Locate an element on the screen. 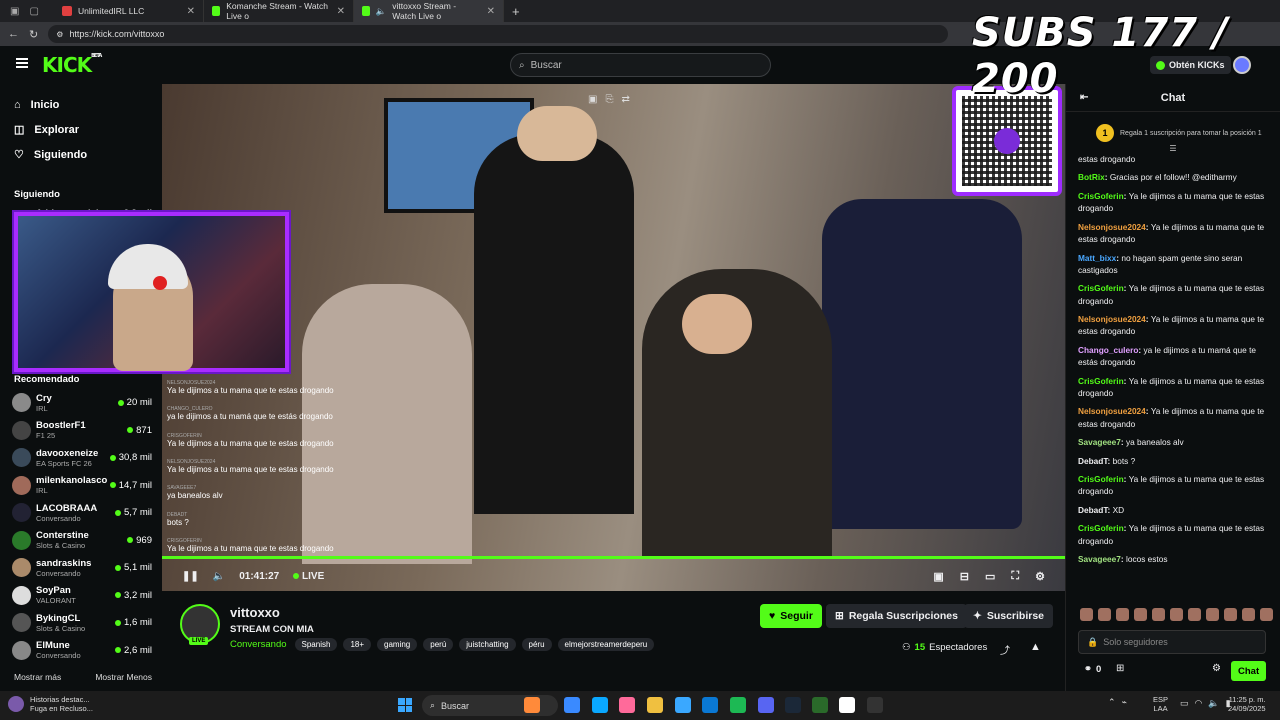 The image size is (1280, 720). video-progress-bar is located at coordinates (613, 557).